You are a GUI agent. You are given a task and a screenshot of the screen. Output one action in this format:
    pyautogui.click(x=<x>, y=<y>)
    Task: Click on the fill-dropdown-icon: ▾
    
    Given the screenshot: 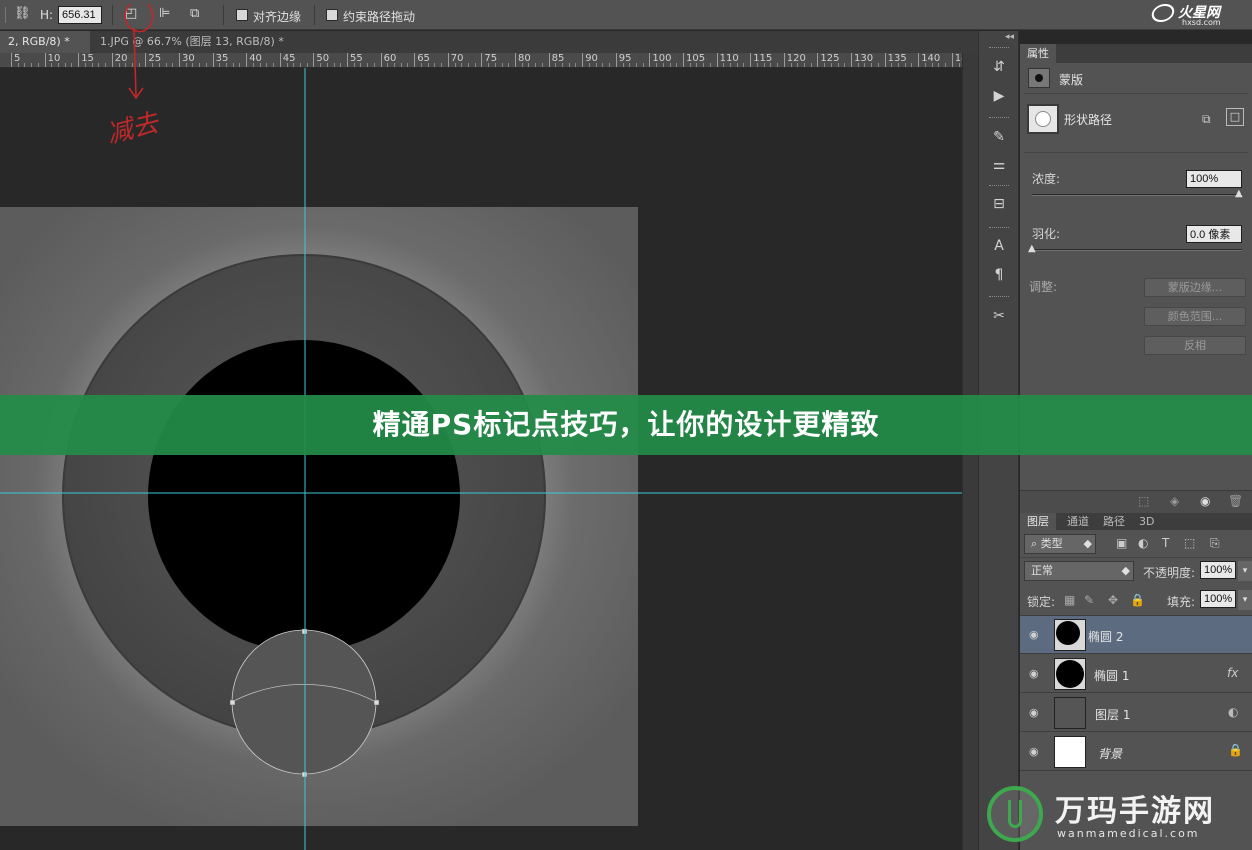 What is the action you would take?
    pyautogui.click(x=1245, y=600)
    